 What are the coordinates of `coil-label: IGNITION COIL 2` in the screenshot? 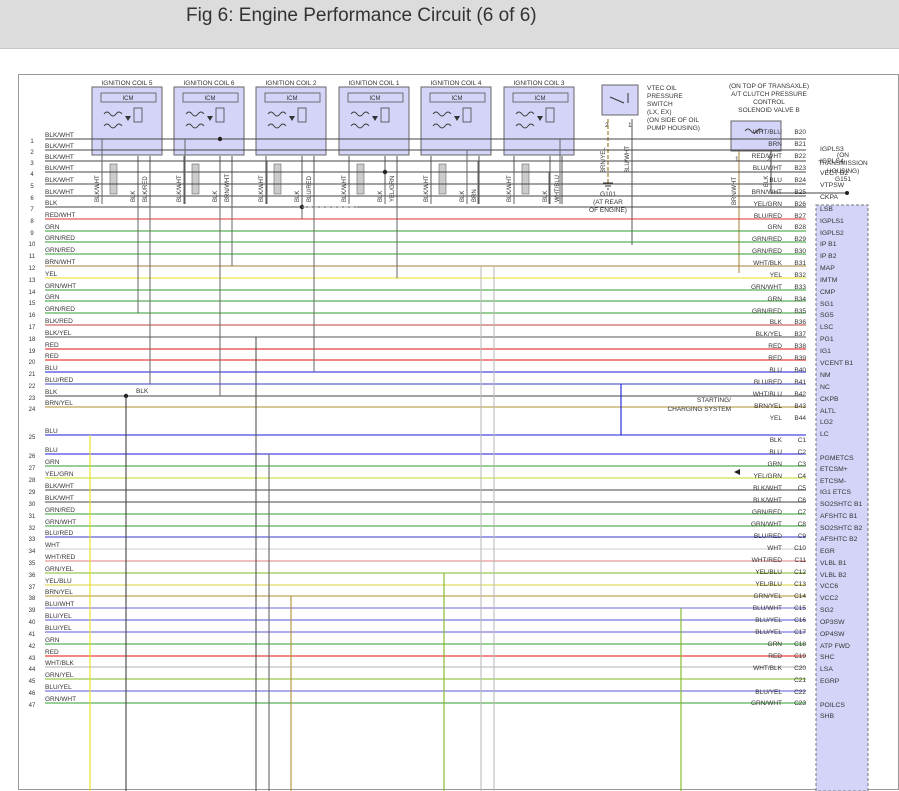 It's located at (290, 83).